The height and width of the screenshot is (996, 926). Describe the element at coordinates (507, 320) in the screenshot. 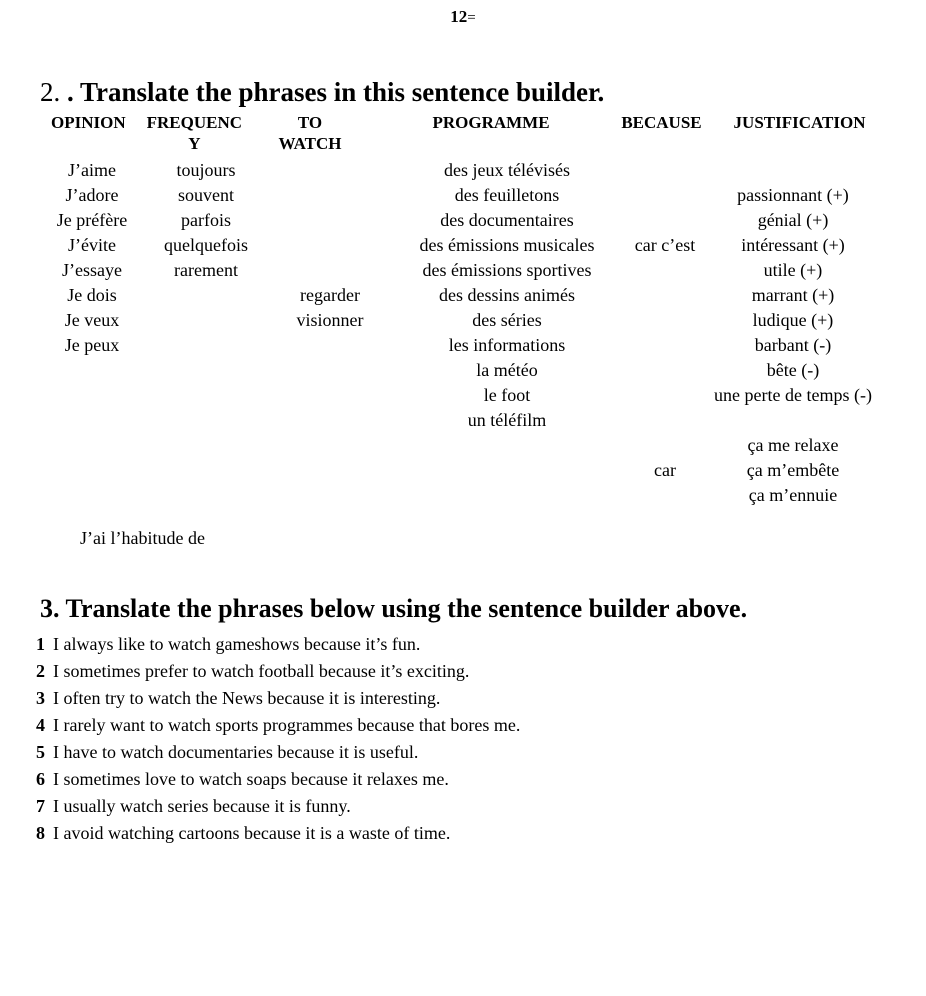

I see `builder-cell: des séries` at that location.